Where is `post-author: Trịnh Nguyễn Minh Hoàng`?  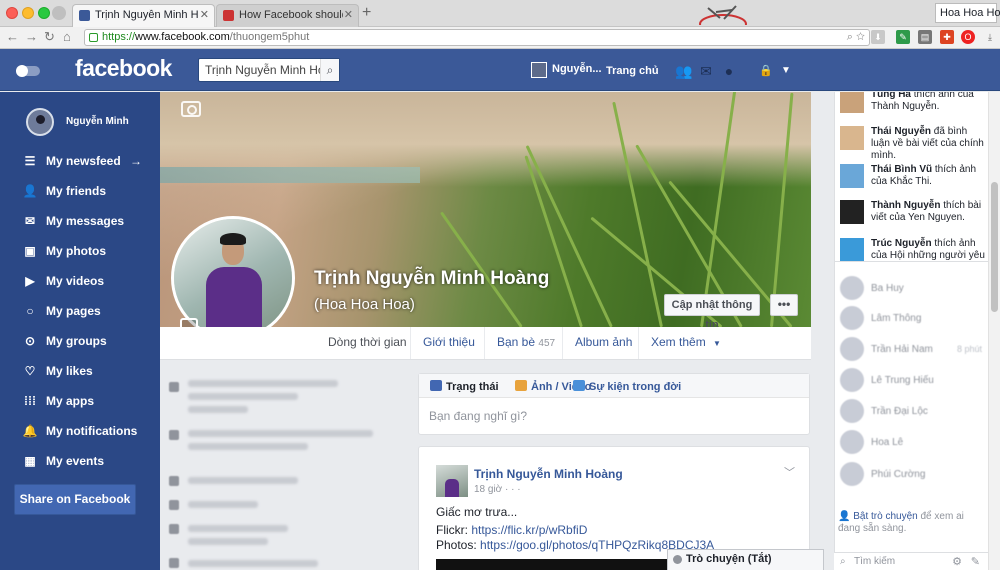 post-author: Trịnh Nguyễn Minh Hoàng is located at coordinates (548, 474).